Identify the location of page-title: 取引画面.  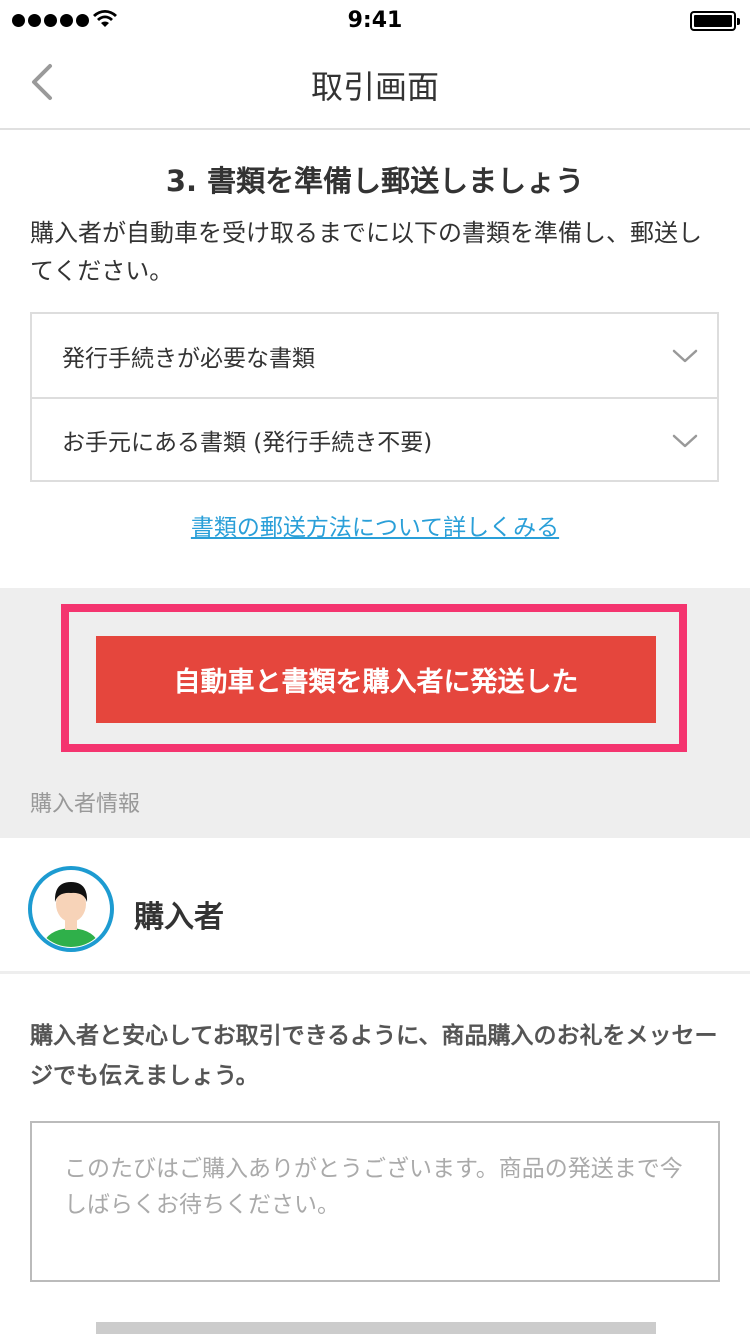
(374, 87).